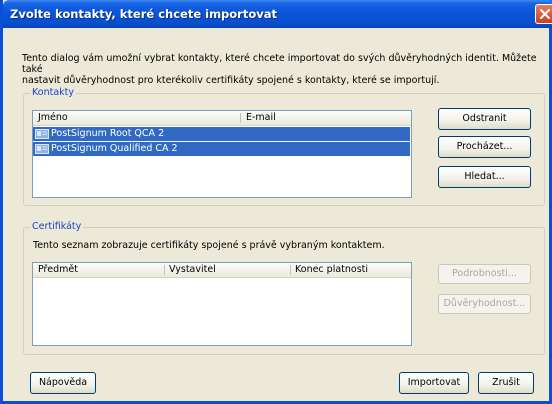 The image size is (552, 404). I want to click on help-button: Nápověda, so click(63, 383).